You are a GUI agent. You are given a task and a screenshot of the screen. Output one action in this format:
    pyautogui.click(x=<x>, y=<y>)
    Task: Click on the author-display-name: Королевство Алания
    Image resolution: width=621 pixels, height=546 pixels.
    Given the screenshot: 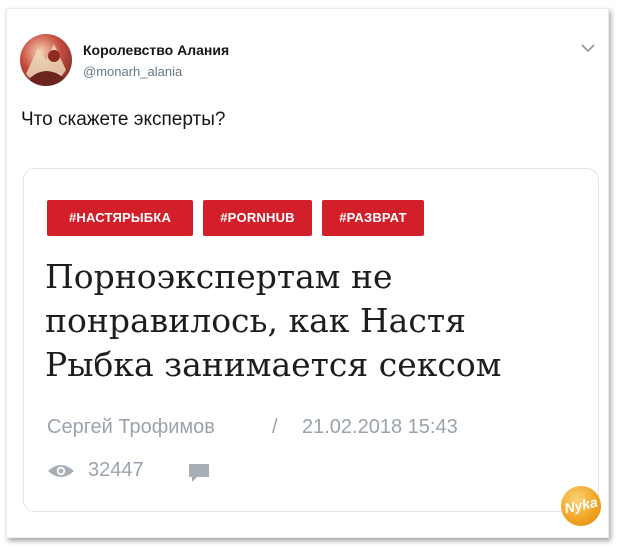 What is the action you would take?
    pyautogui.click(x=156, y=50)
    